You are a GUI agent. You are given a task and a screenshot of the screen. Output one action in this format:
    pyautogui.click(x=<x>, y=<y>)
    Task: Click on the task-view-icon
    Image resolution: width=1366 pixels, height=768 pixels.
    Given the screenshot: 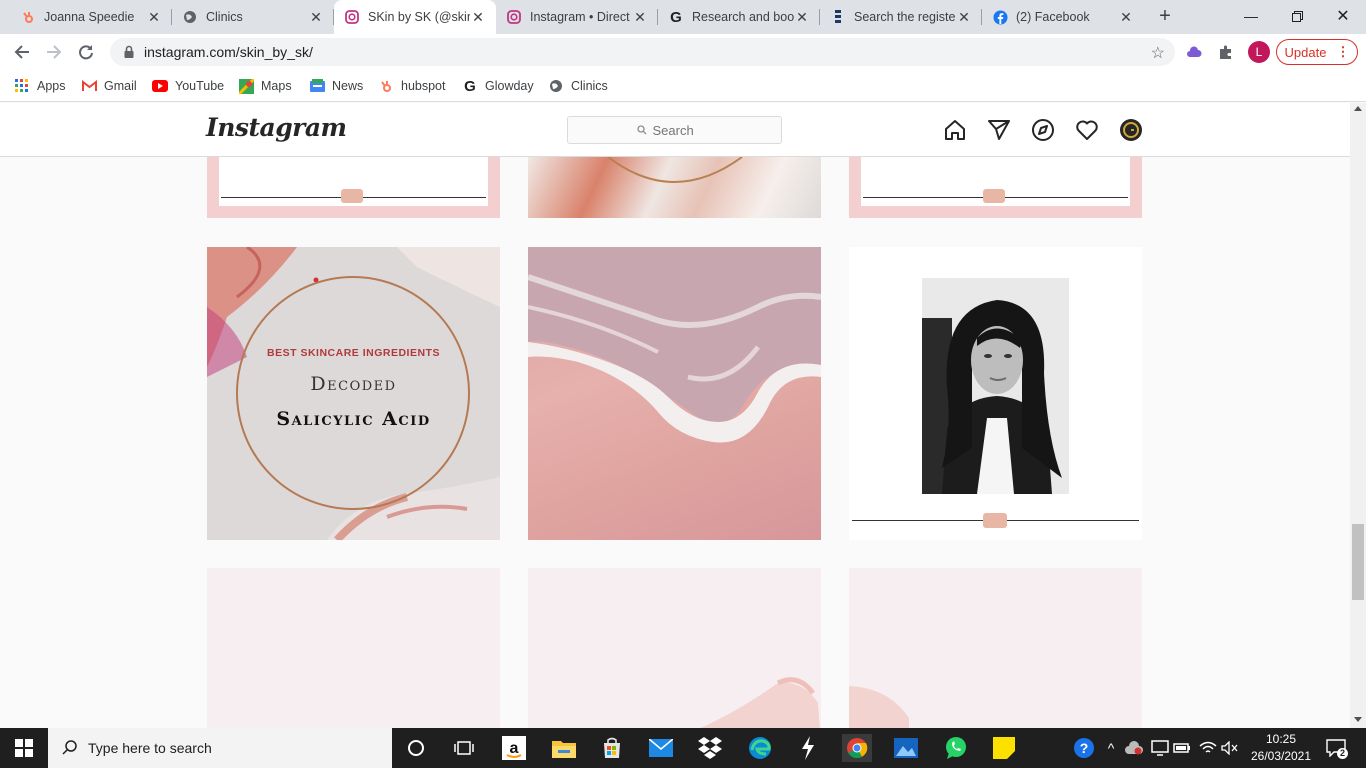 What is the action you would take?
    pyautogui.click(x=464, y=748)
    